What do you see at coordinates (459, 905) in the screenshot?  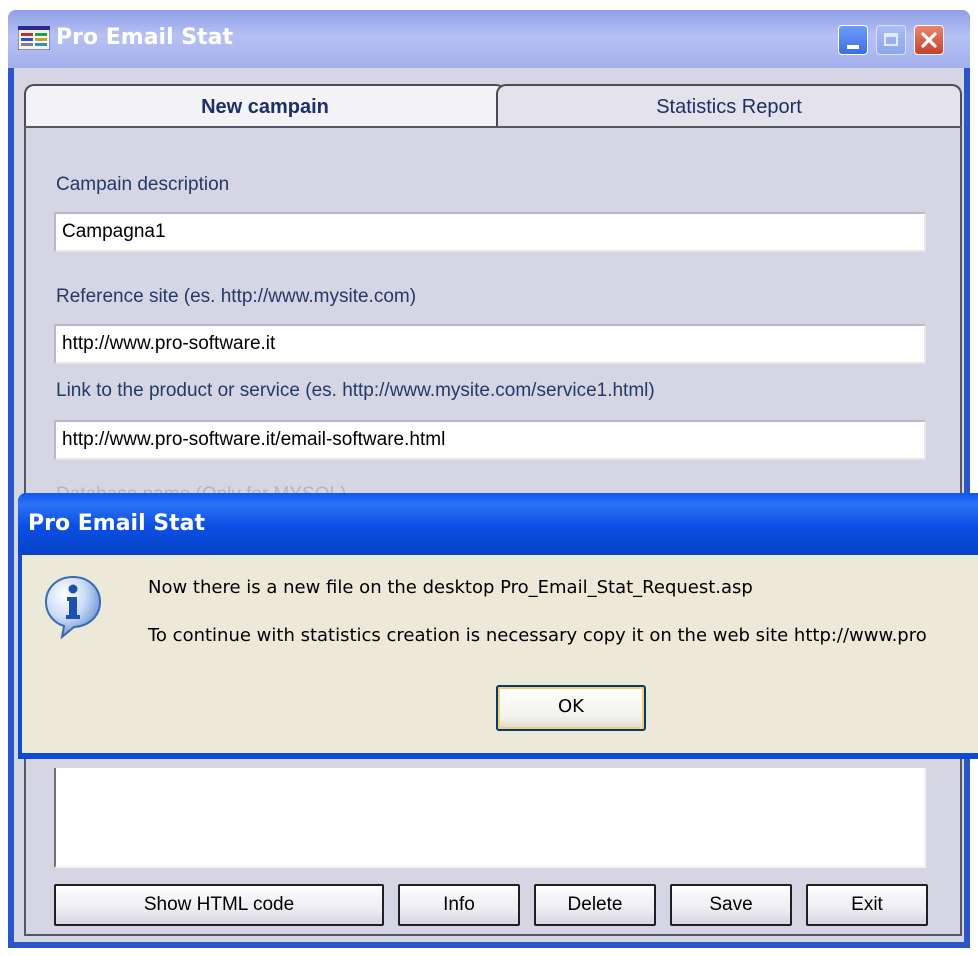 I see `info-button: Info` at bounding box center [459, 905].